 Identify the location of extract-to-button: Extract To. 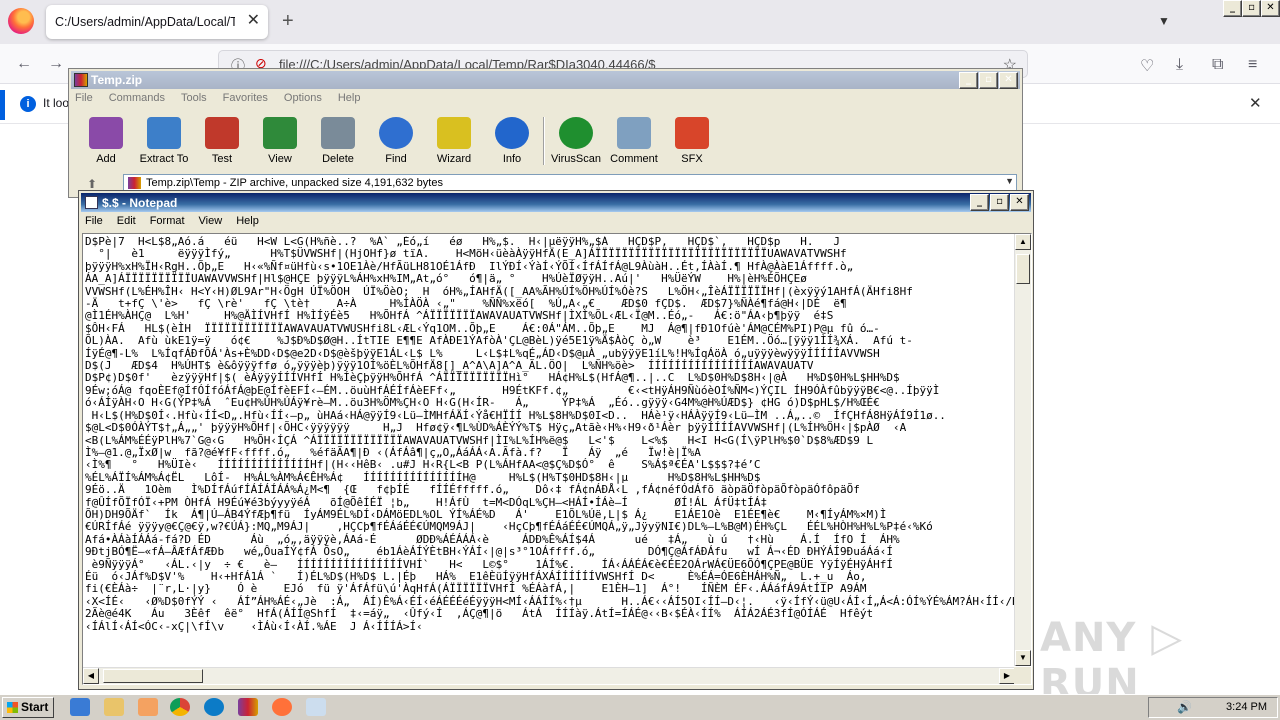
(164, 141).